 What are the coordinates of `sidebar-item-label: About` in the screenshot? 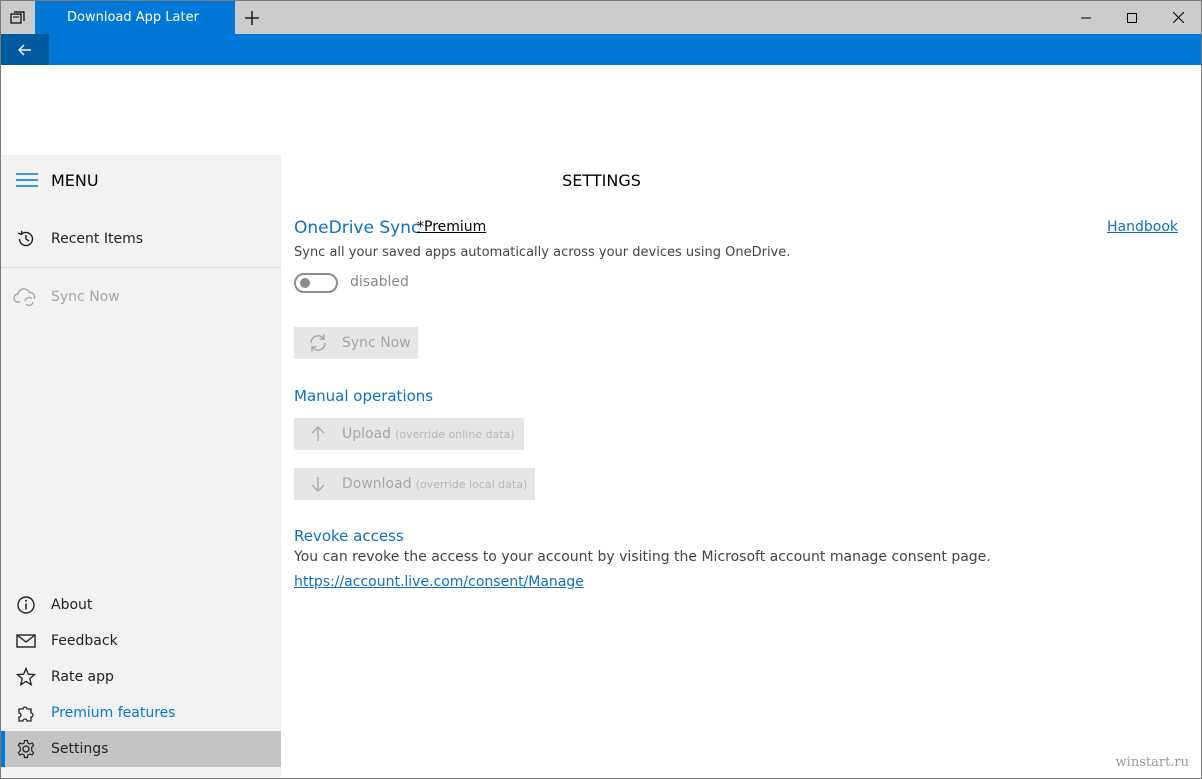 It's located at (72, 605).